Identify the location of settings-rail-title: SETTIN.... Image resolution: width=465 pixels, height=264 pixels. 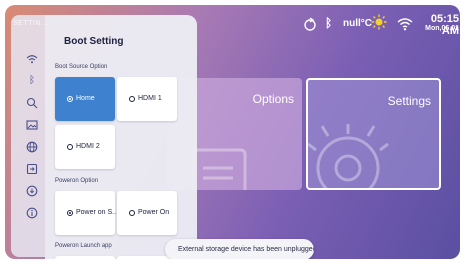
(31, 23).